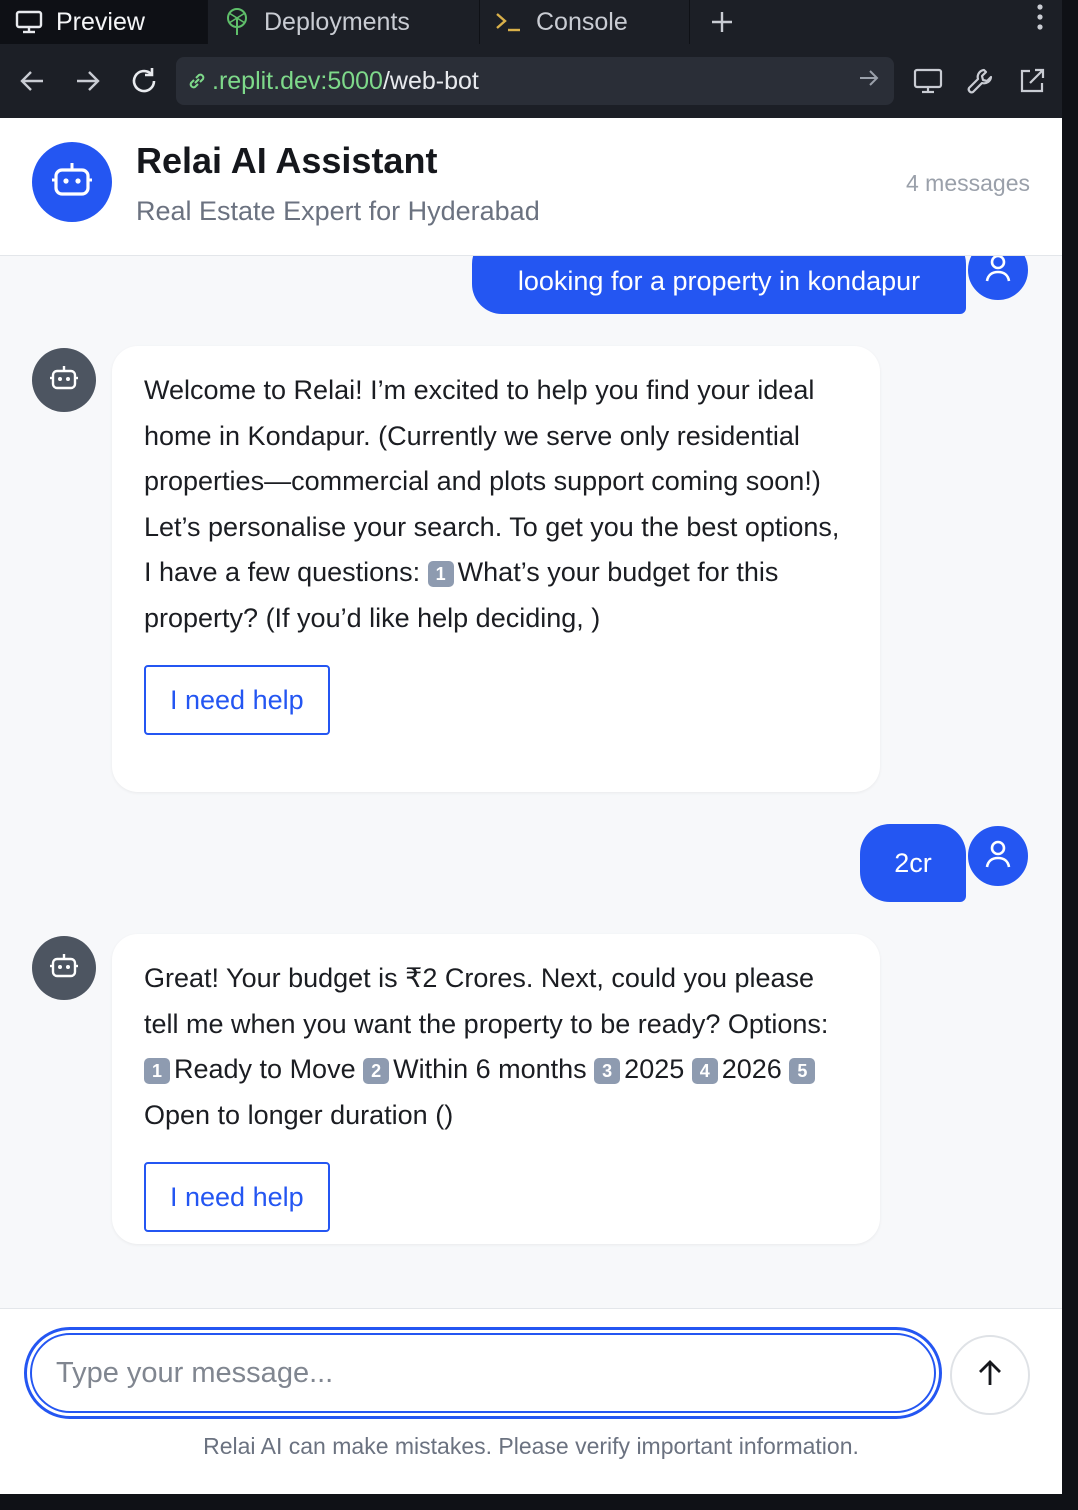 The height and width of the screenshot is (1510, 1078). What do you see at coordinates (287, 160) in the screenshot?
I see `page-title: Relai AI Assistant` at bounding box center [287, 160].